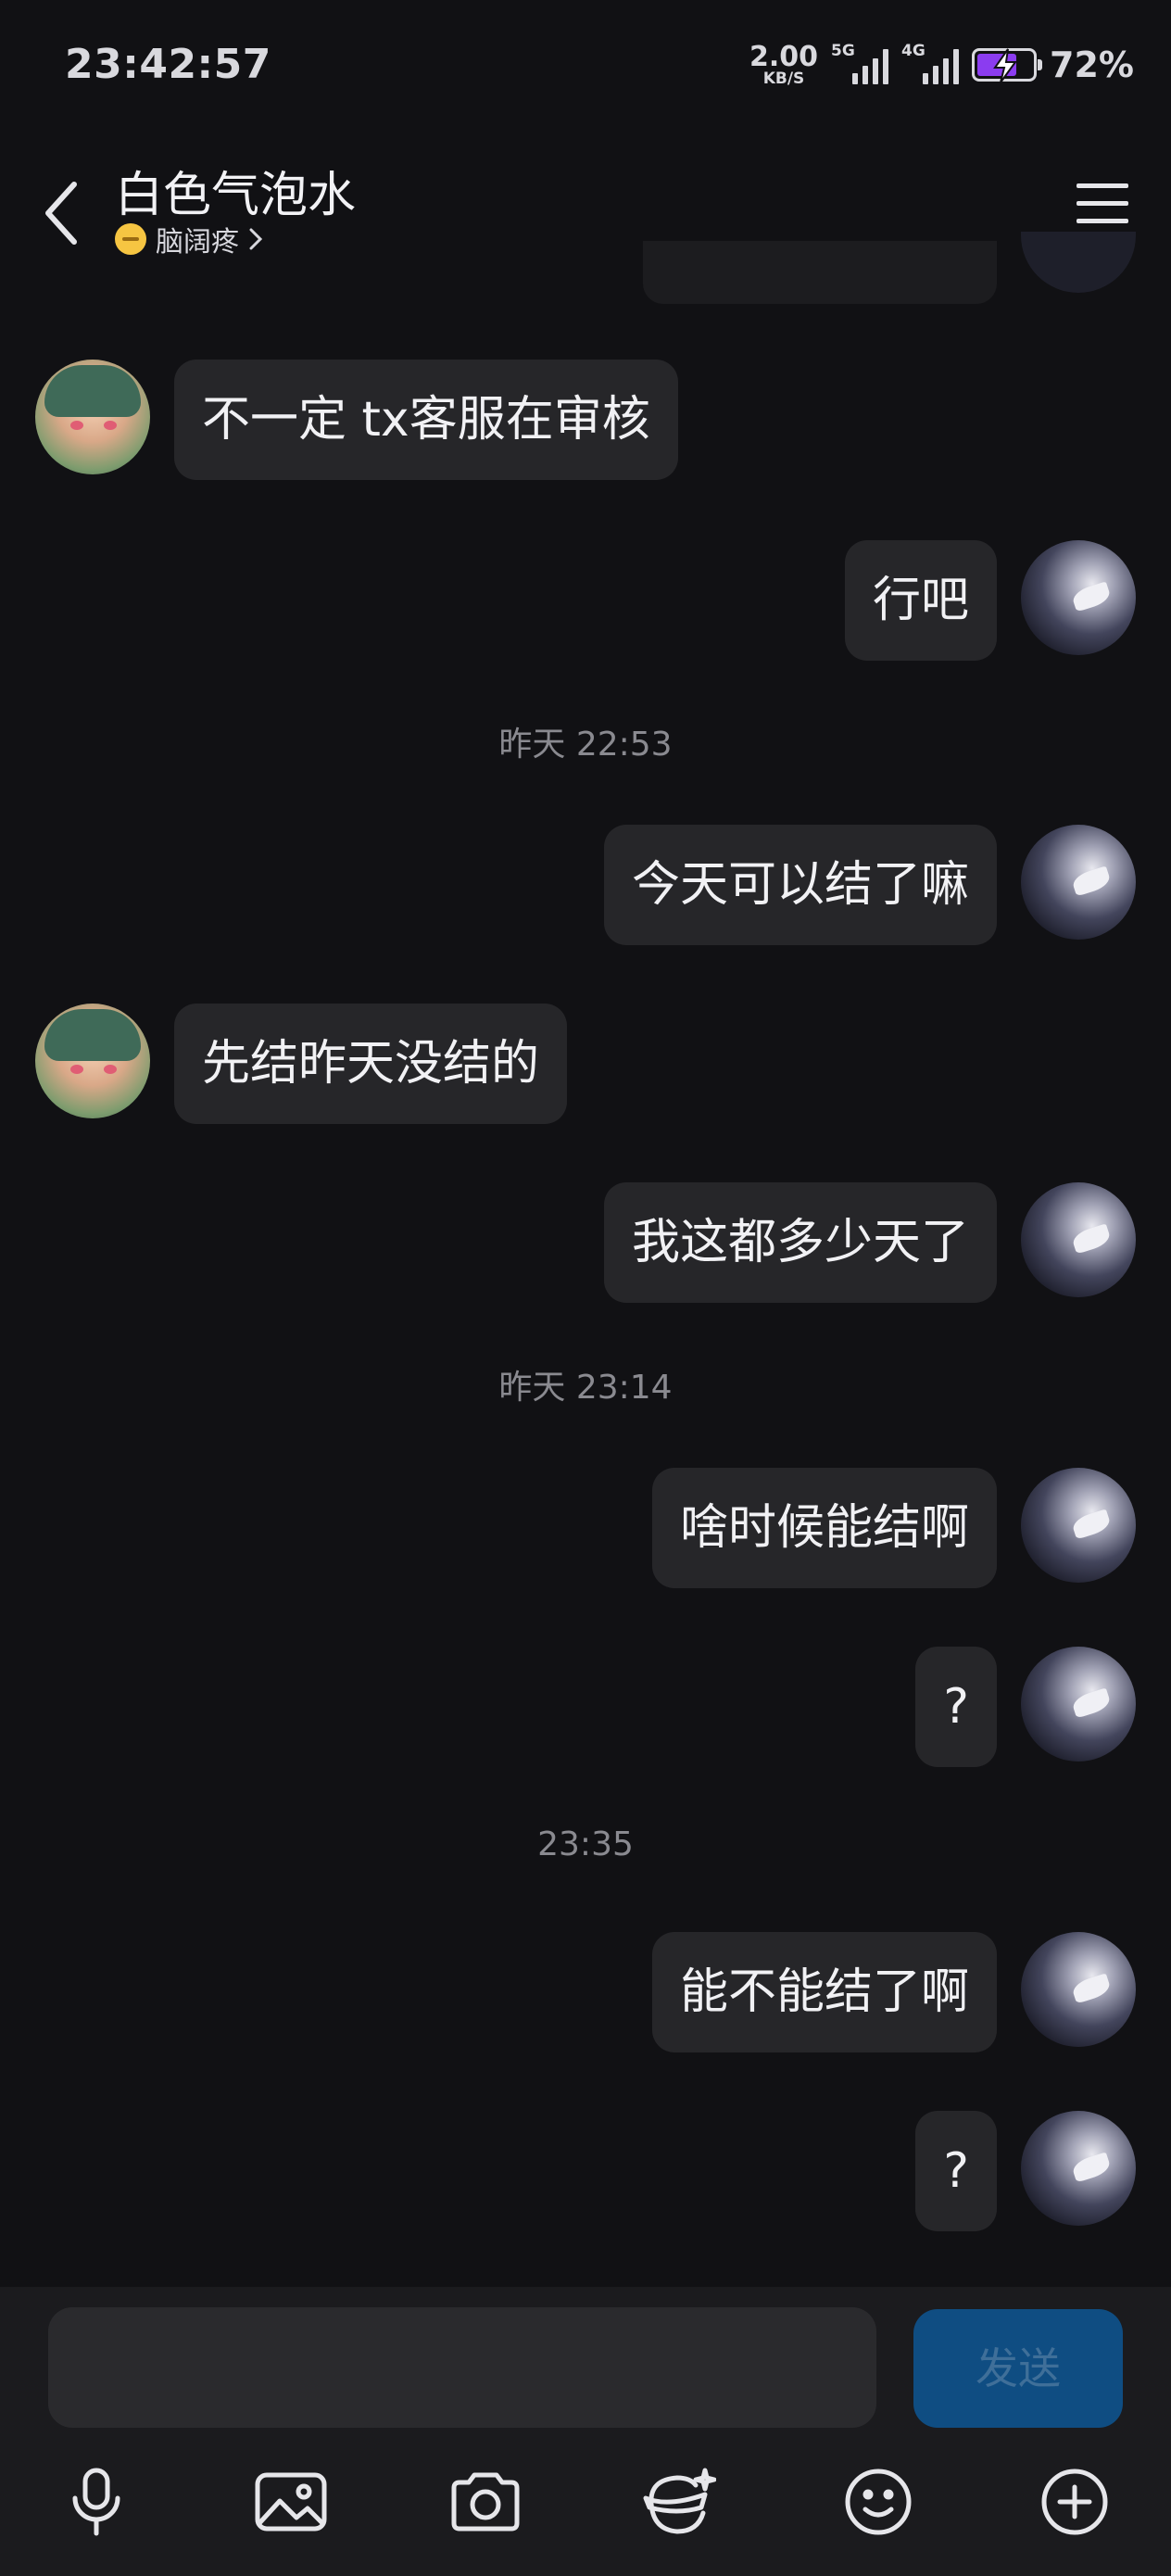  Describe the element at coordinates (1007, 65) in the screenshot. I see `battery-icon` at that location.